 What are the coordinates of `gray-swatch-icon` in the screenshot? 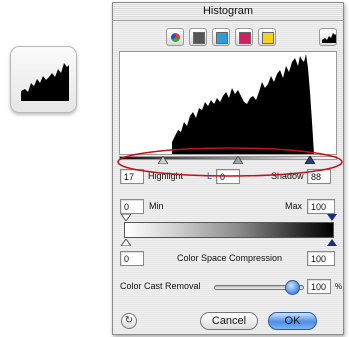 It's located at (199, 38).